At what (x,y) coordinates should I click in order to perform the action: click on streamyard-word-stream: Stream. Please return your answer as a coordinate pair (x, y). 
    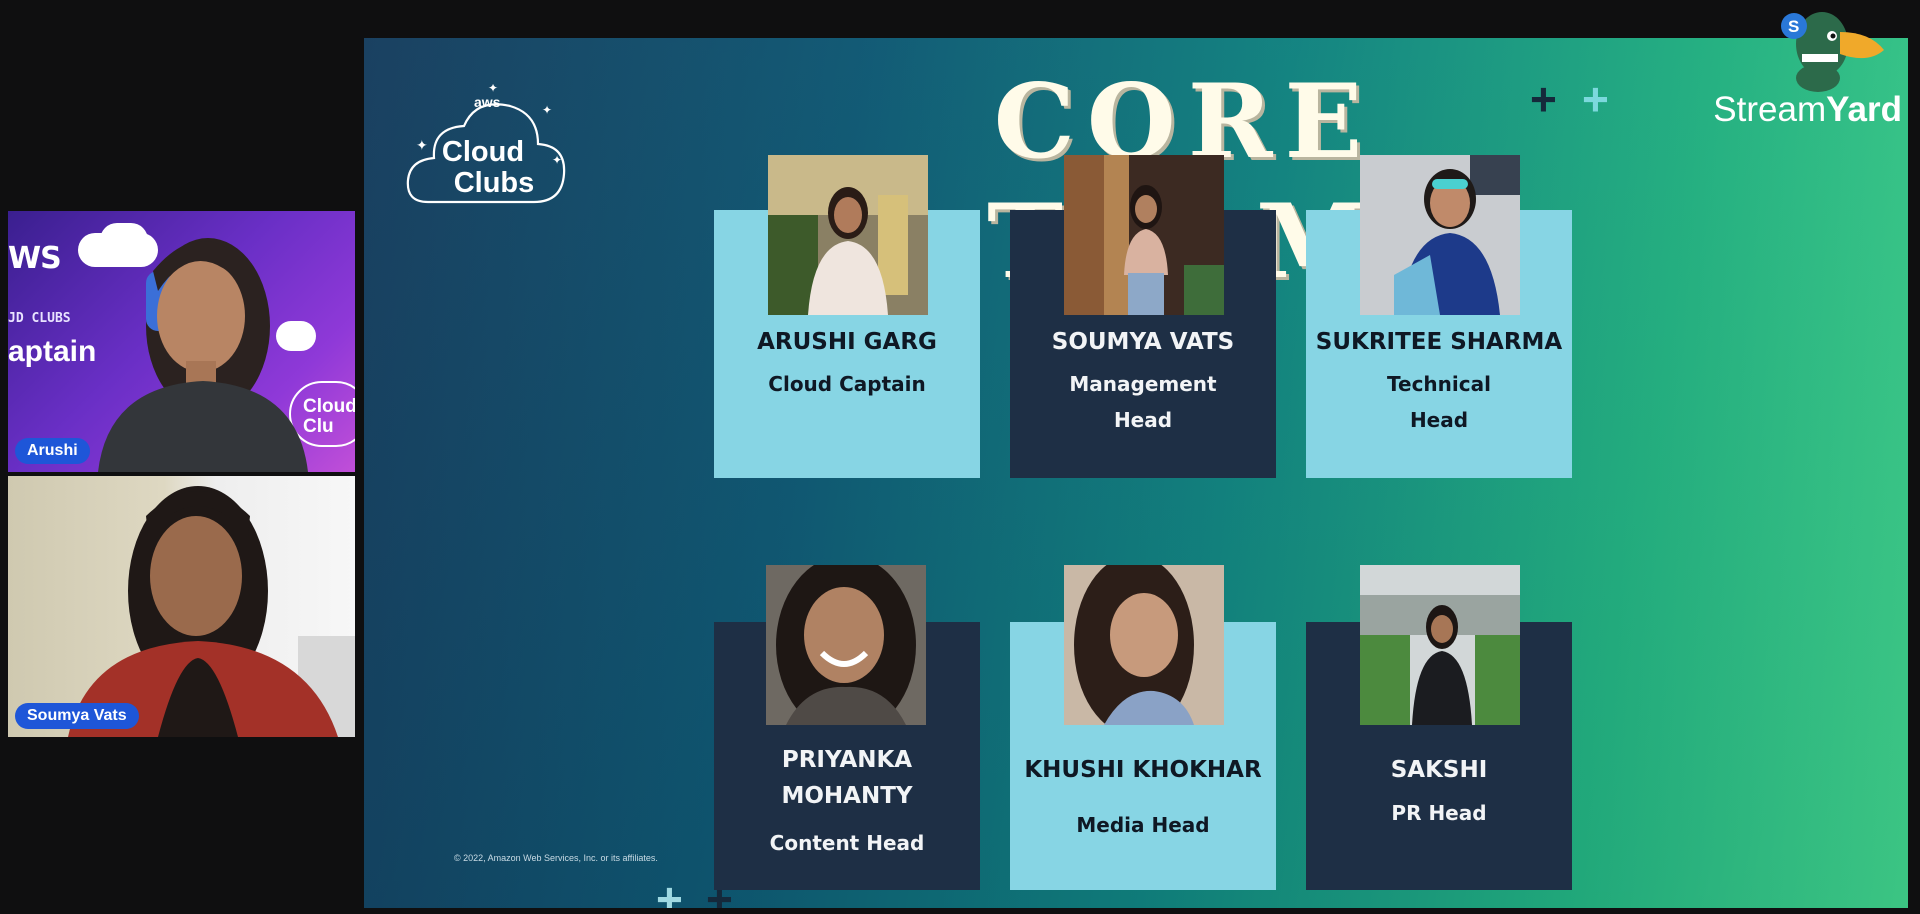
    Looking at the image, I should click on (1770, 109).